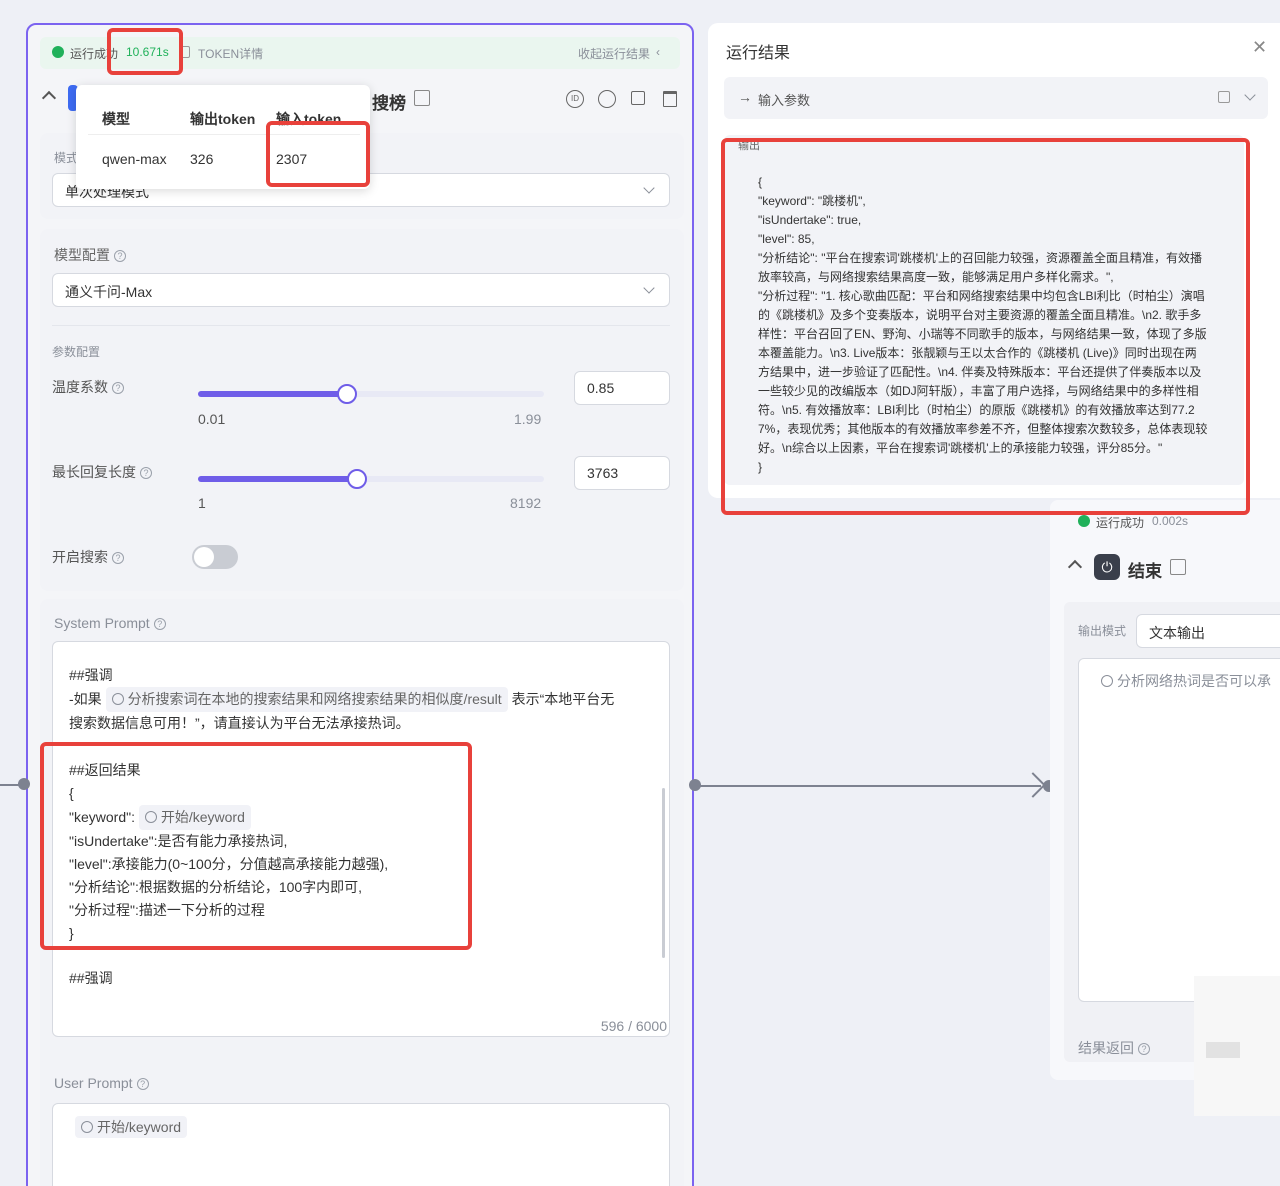 This screenshot has width=1280, height=1186. Describe the element at coordinates (996, 98) in the screenshot. I see `input-params-row: → 输入参数` at that location.